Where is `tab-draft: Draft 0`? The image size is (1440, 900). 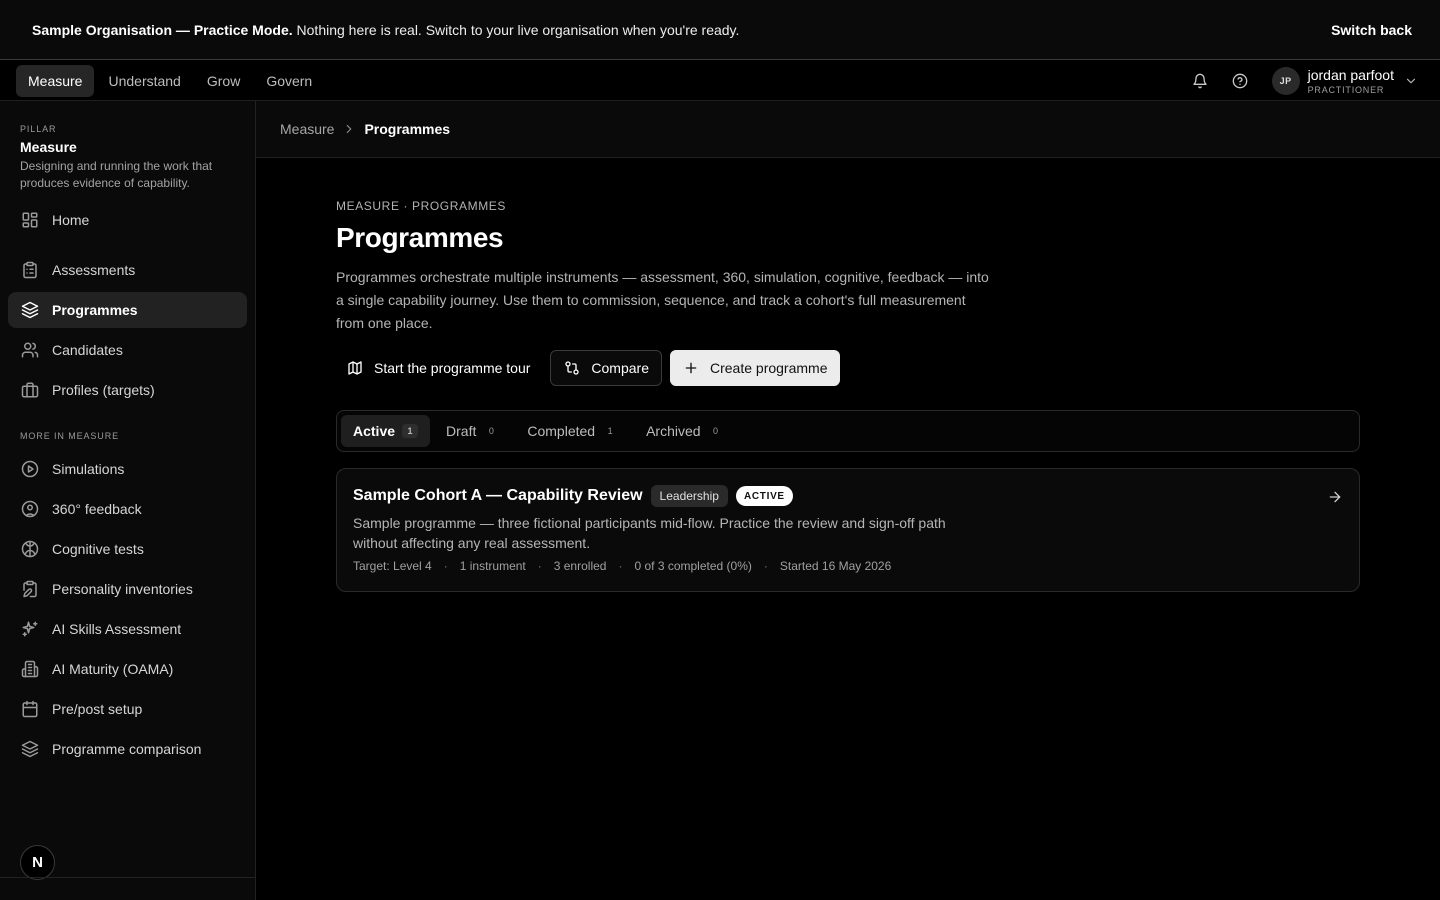
tab-draft: Draft 0 is located at coordinates (472, 431).